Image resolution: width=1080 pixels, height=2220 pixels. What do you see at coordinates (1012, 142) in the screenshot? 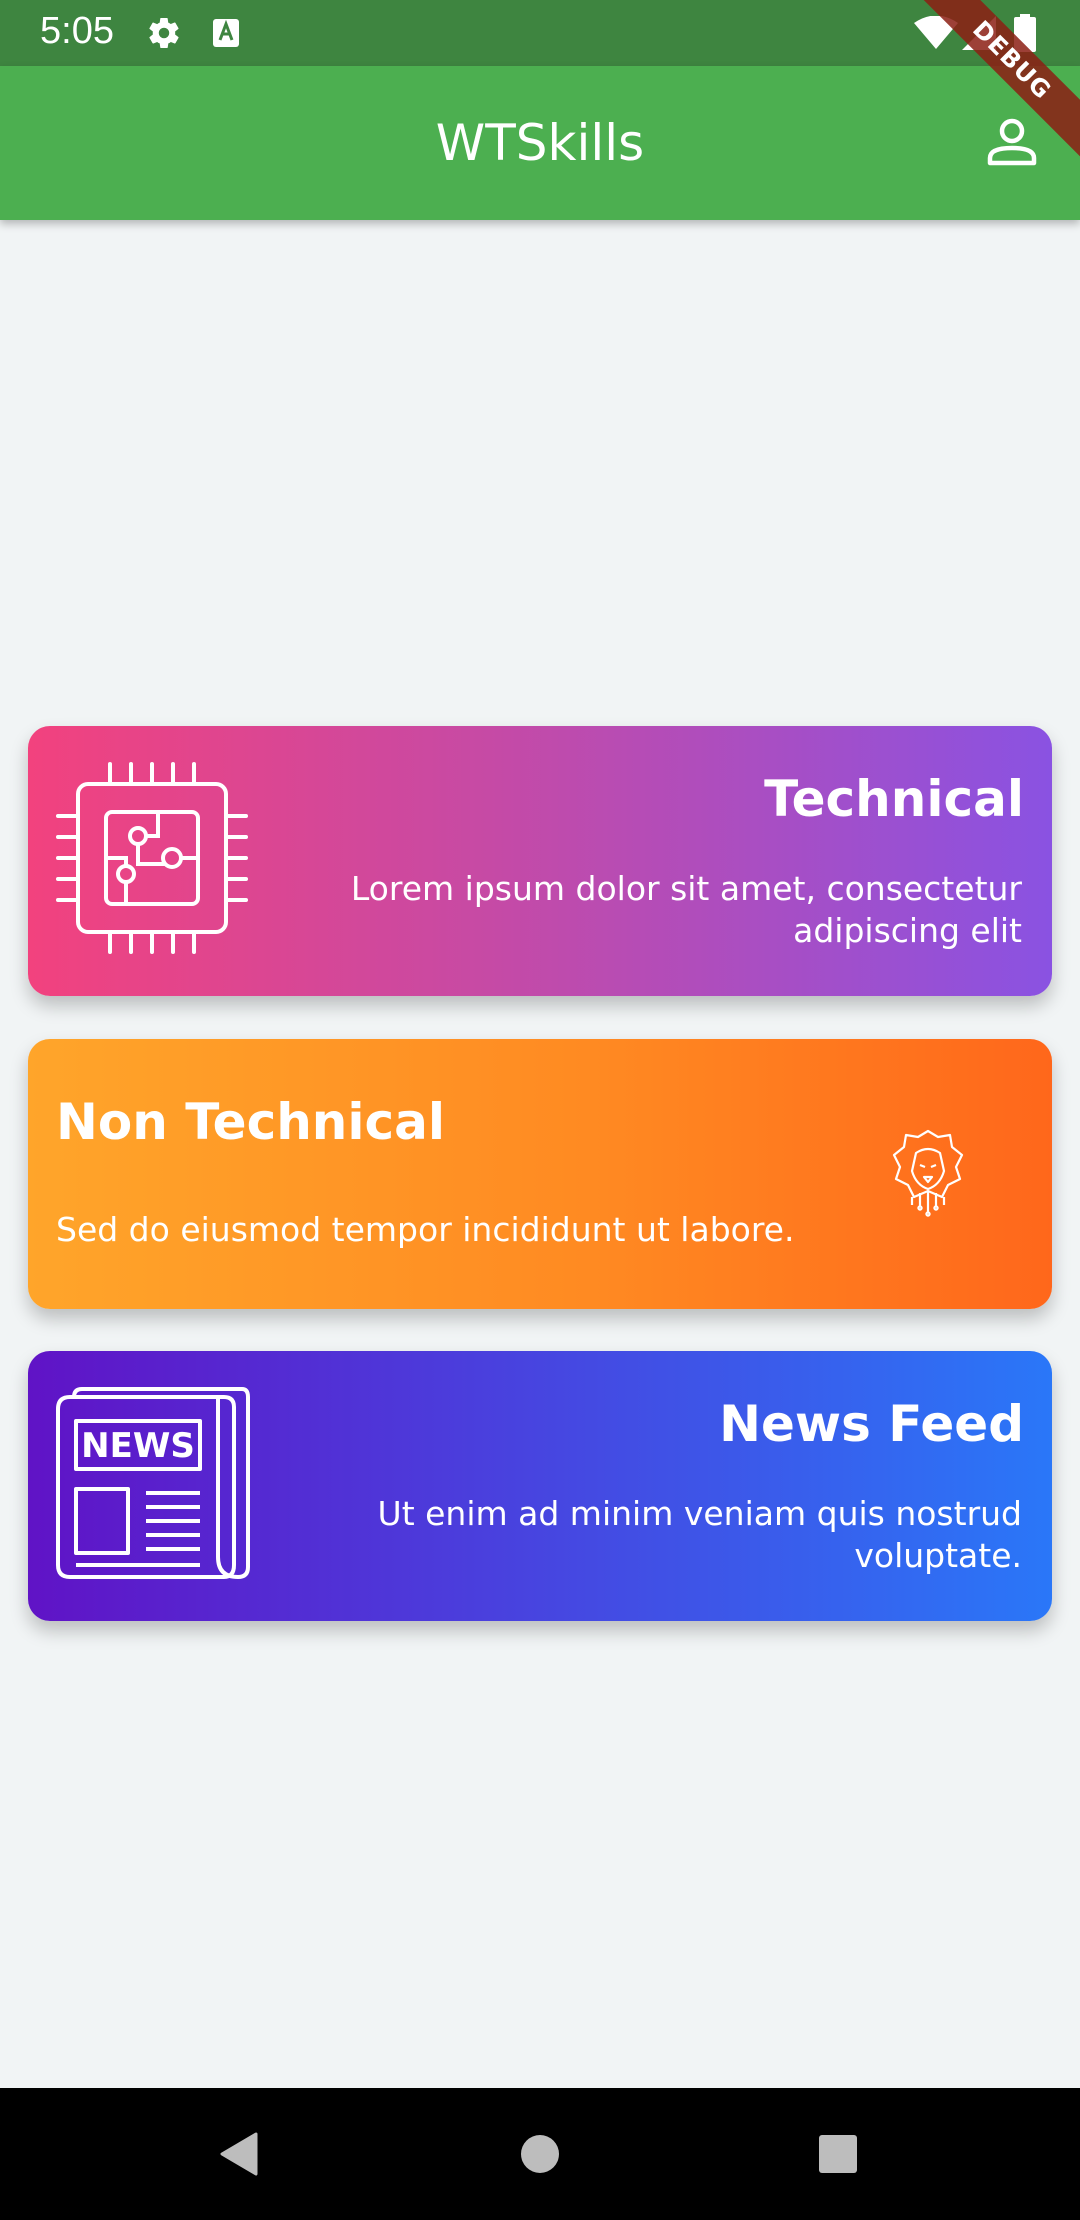
I see `profile-person-icon` at bounding box center [1012, 142].